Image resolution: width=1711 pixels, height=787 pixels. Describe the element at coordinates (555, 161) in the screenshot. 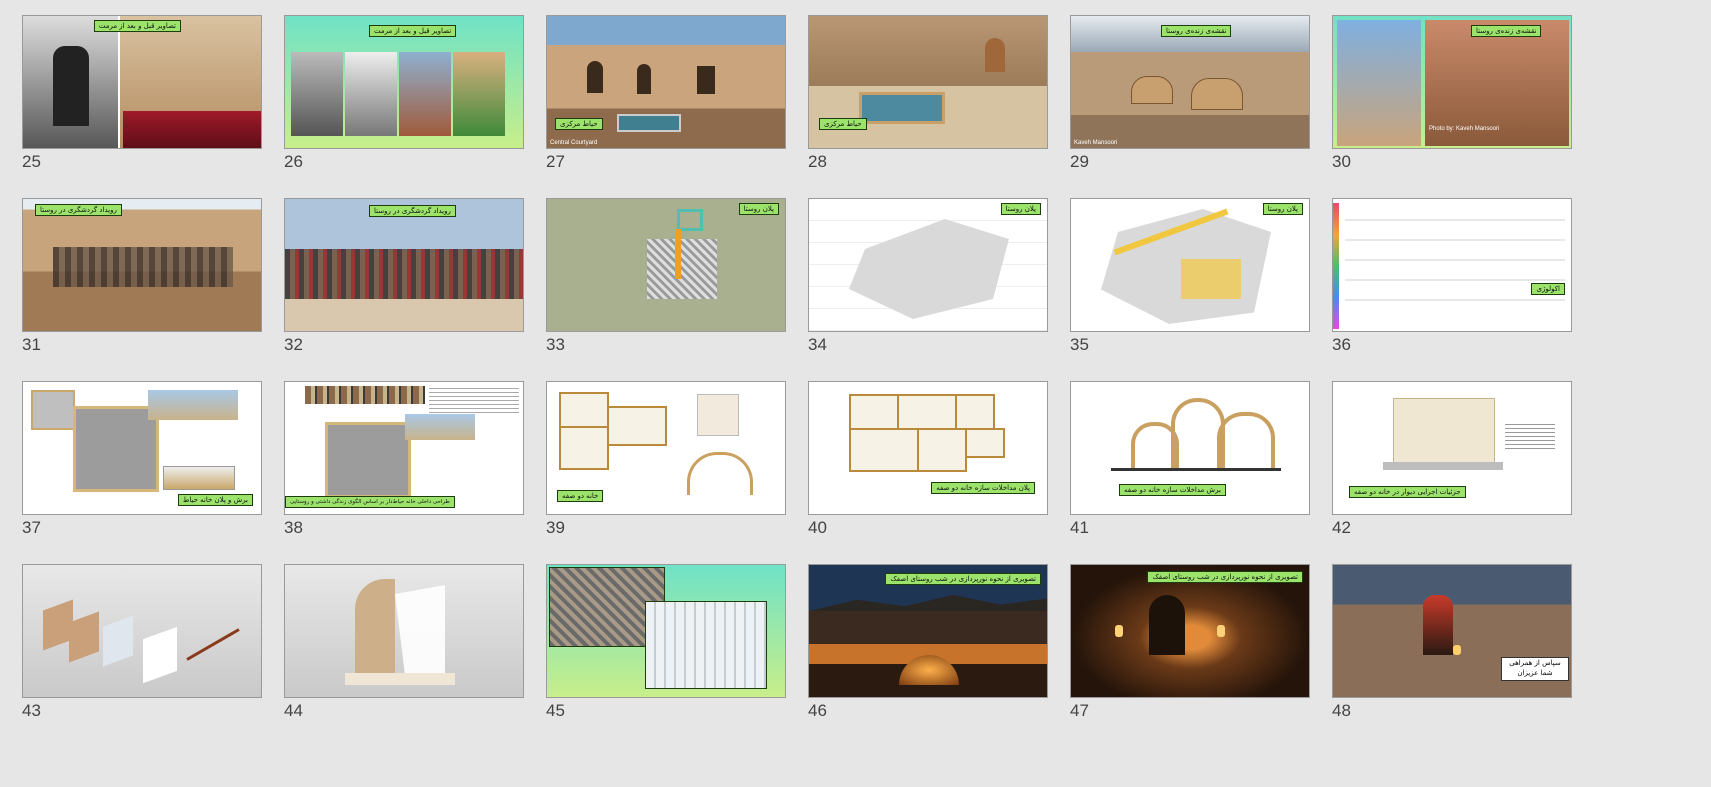

I see `slide-number: 27` at that location.